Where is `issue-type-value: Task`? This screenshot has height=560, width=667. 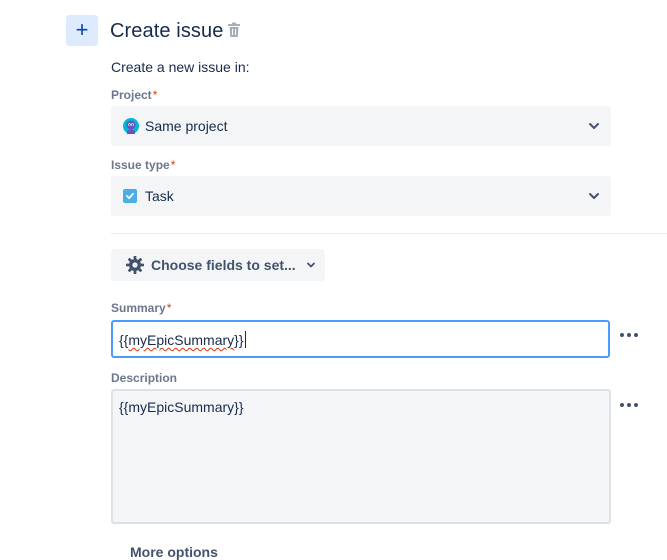 issue-type-value: Task is located at coordinates (159, 196).